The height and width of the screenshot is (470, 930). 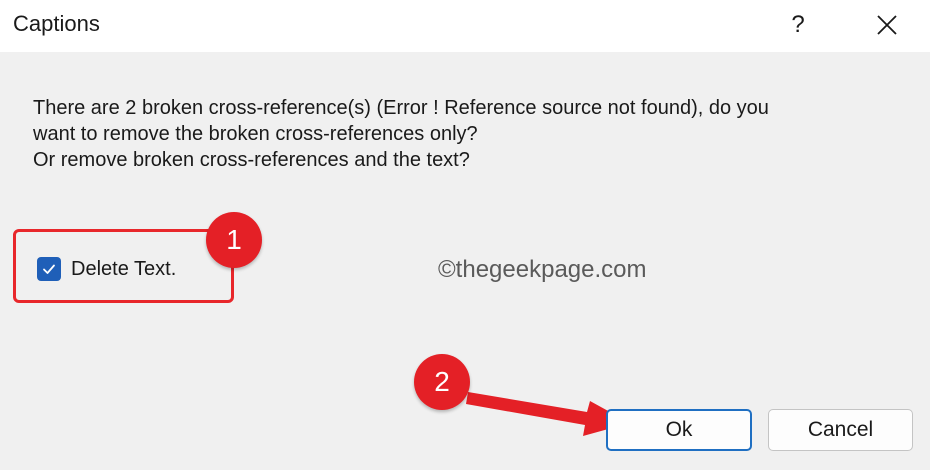 I want to click on close-icon, so click(x=887, y=25).